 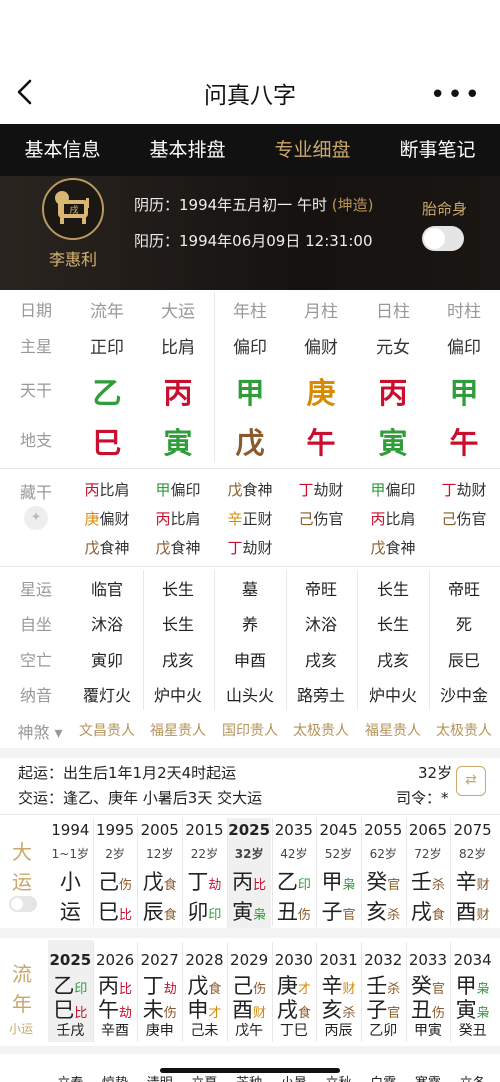 What do you see at coordinates (70, 1031) in the screenshot?
I see `xiaoyun-ganzhi: 壬戌` at bounding box center [70, 1031].